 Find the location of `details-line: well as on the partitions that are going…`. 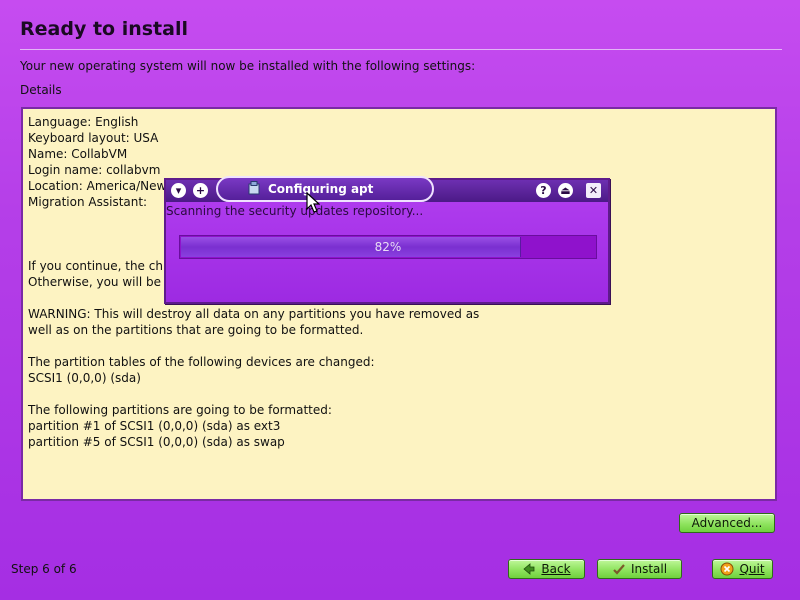

details-line: well as on the partitions that are going… is located at coordinates (196, 330).